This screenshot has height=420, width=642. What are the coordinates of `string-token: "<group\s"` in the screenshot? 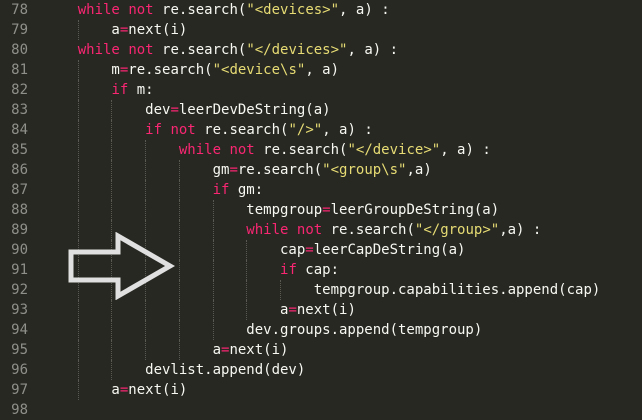 It's located at (364, 170).